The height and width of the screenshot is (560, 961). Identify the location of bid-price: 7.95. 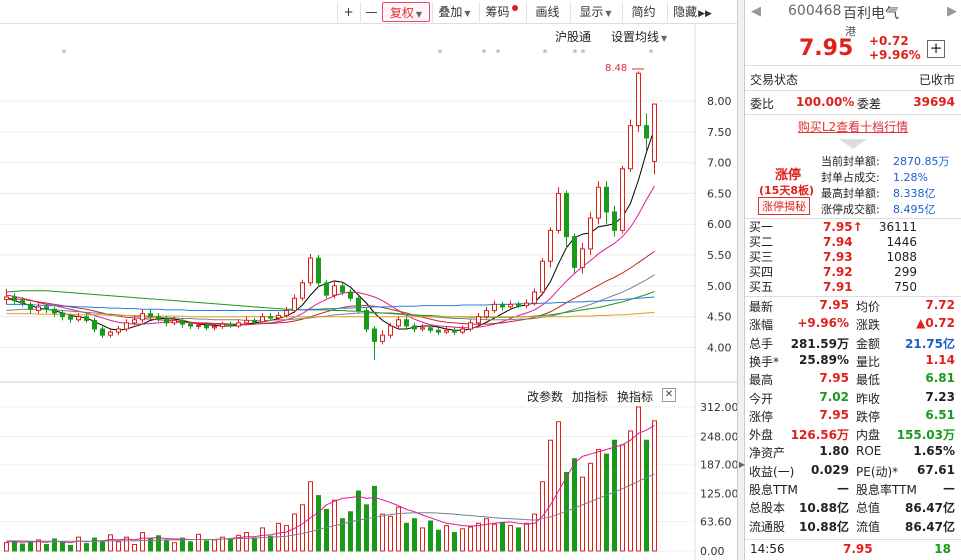
(838, 227).